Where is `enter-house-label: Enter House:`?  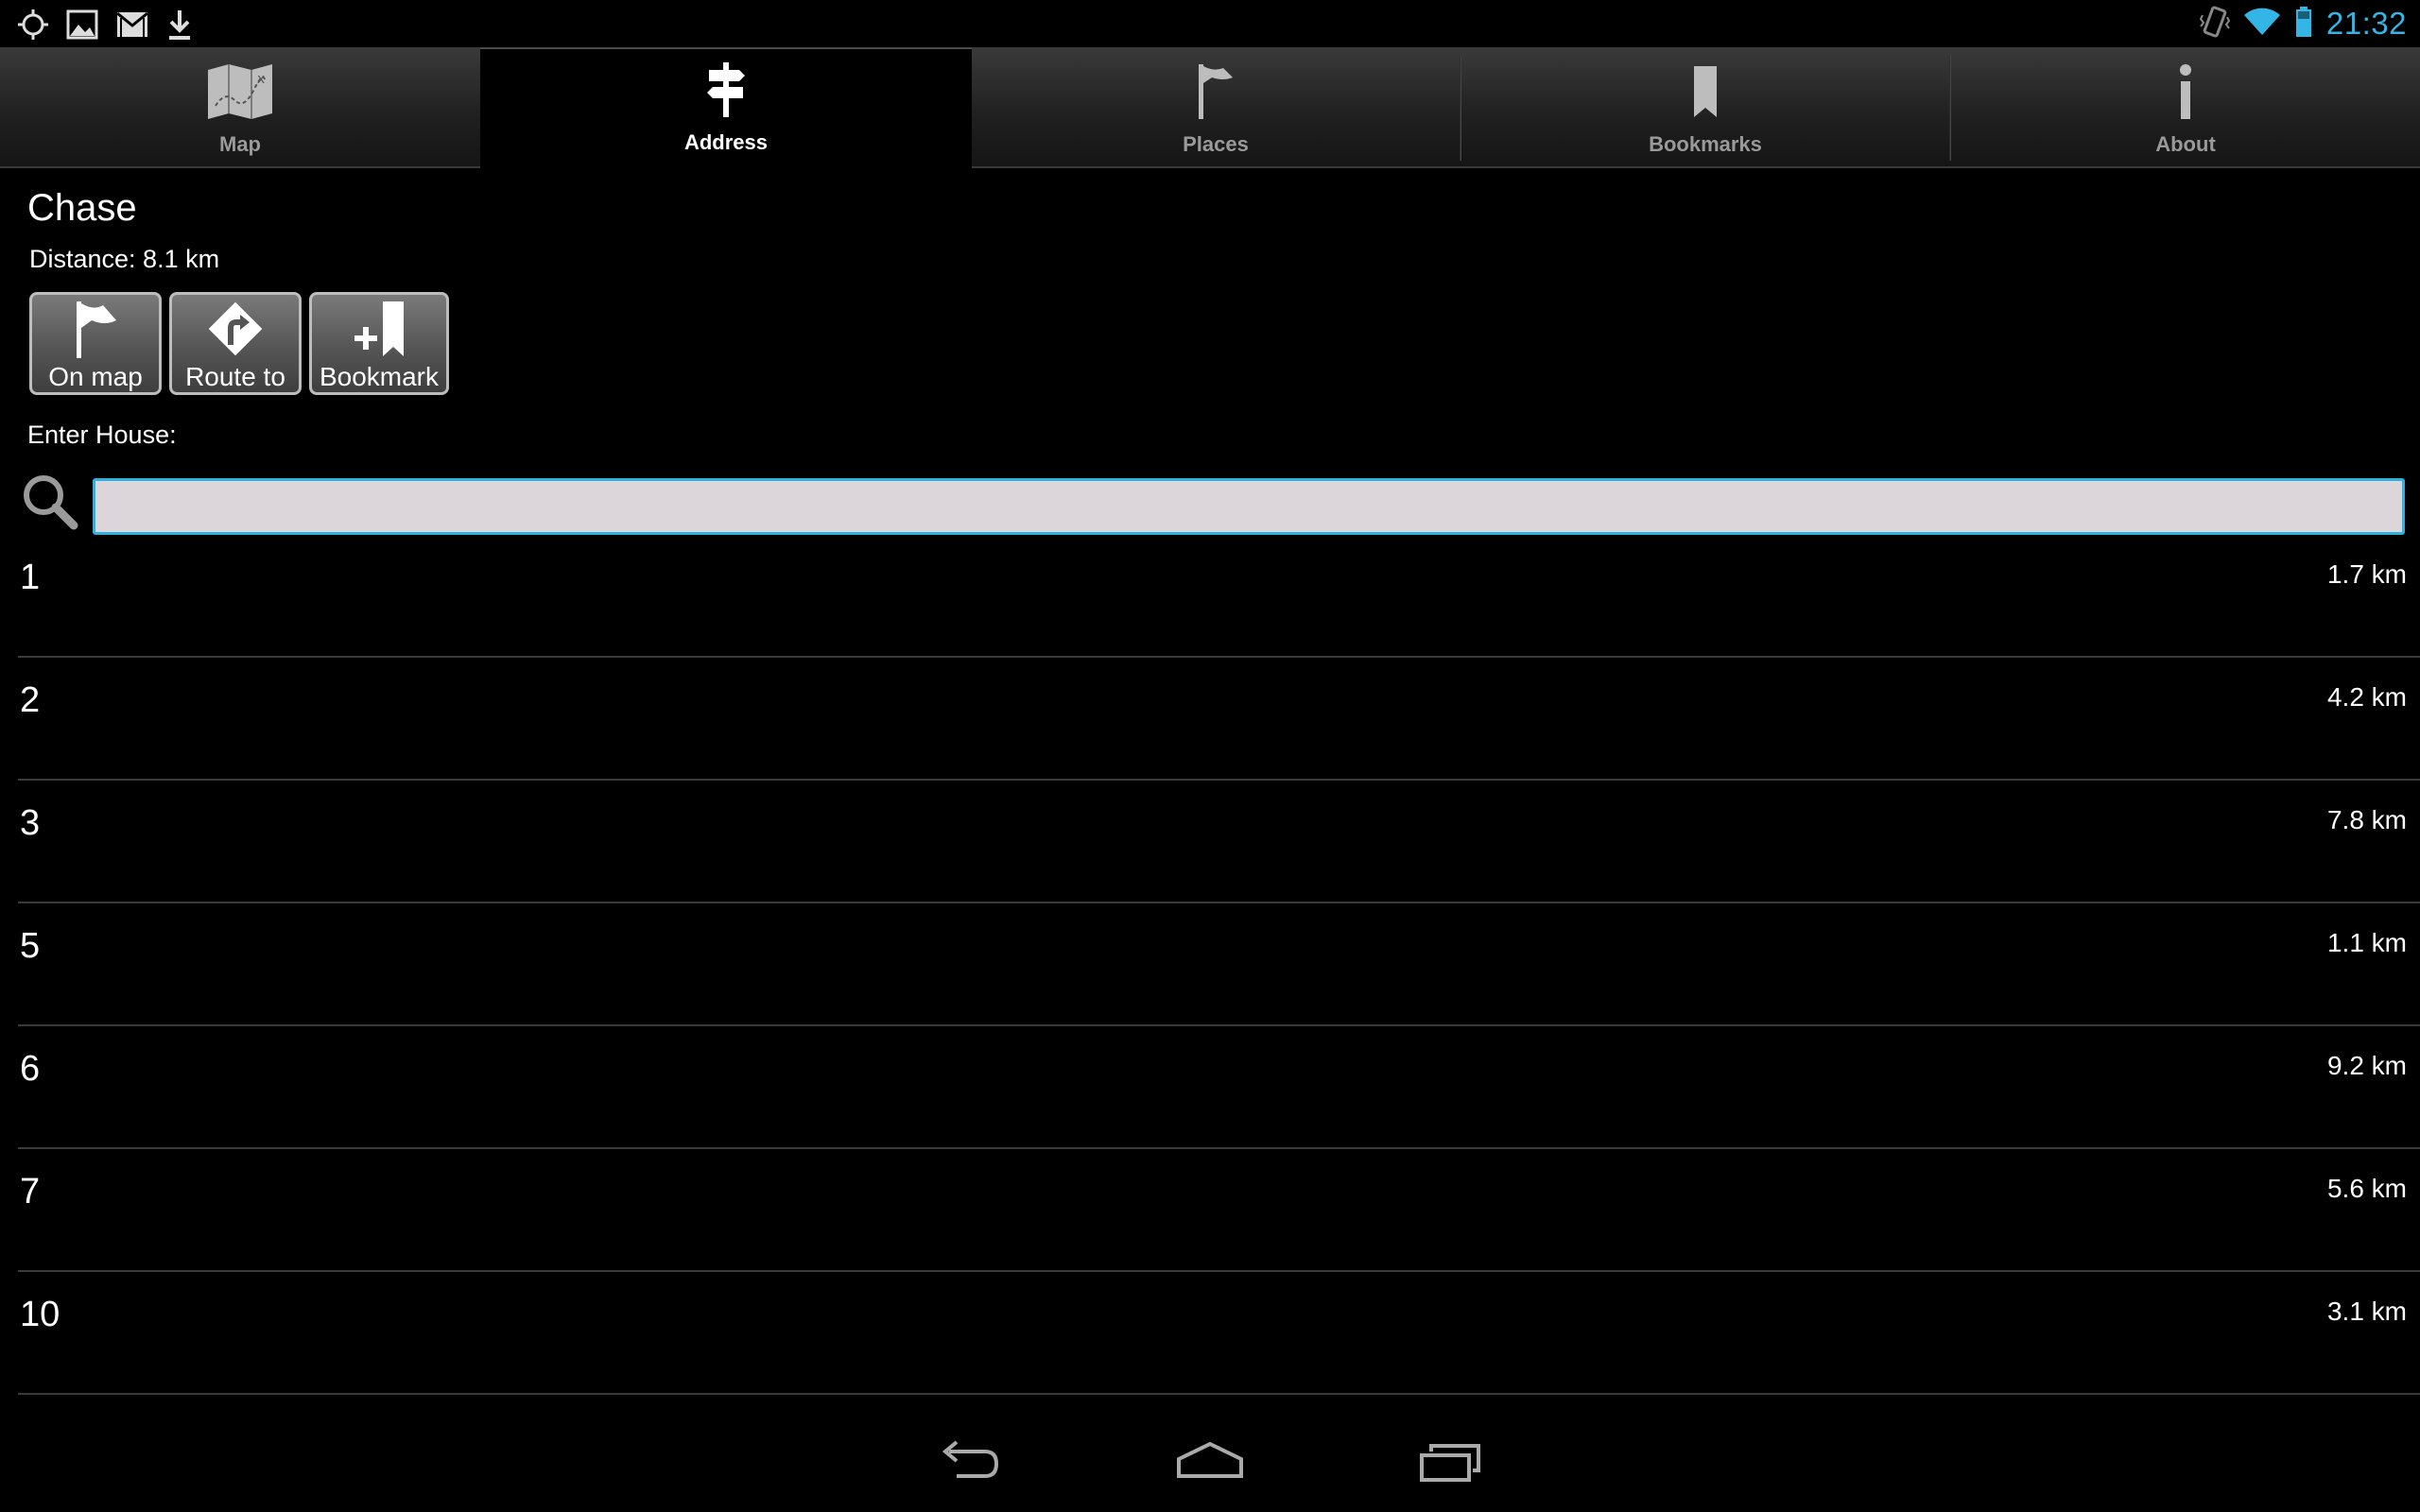 enter-house-label: Enter House: is located at coordinates (102, 435).